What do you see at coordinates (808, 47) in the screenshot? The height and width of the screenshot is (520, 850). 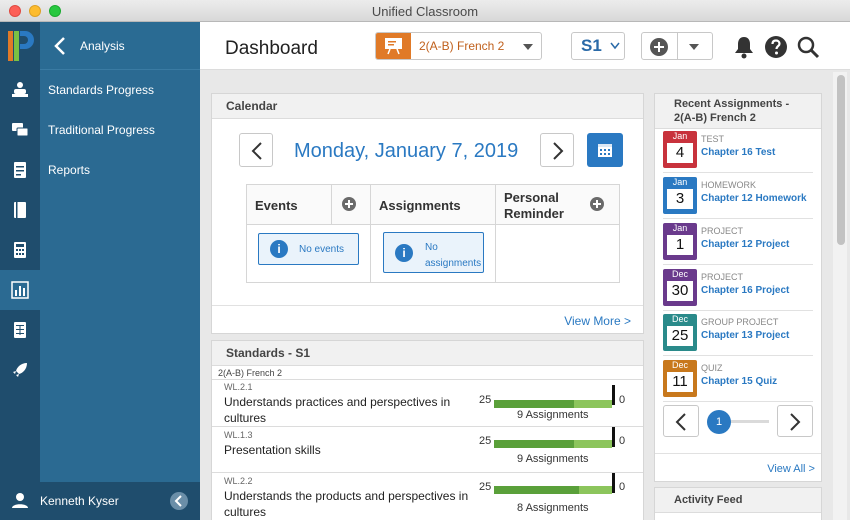 I see `search-icon` at bounding box center [808, 47].